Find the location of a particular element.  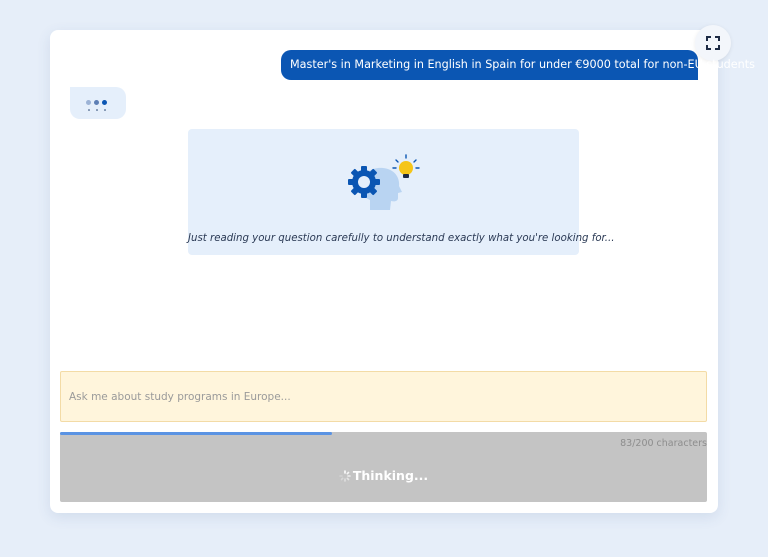

chat-input-container is located at coordinates (383, 396).